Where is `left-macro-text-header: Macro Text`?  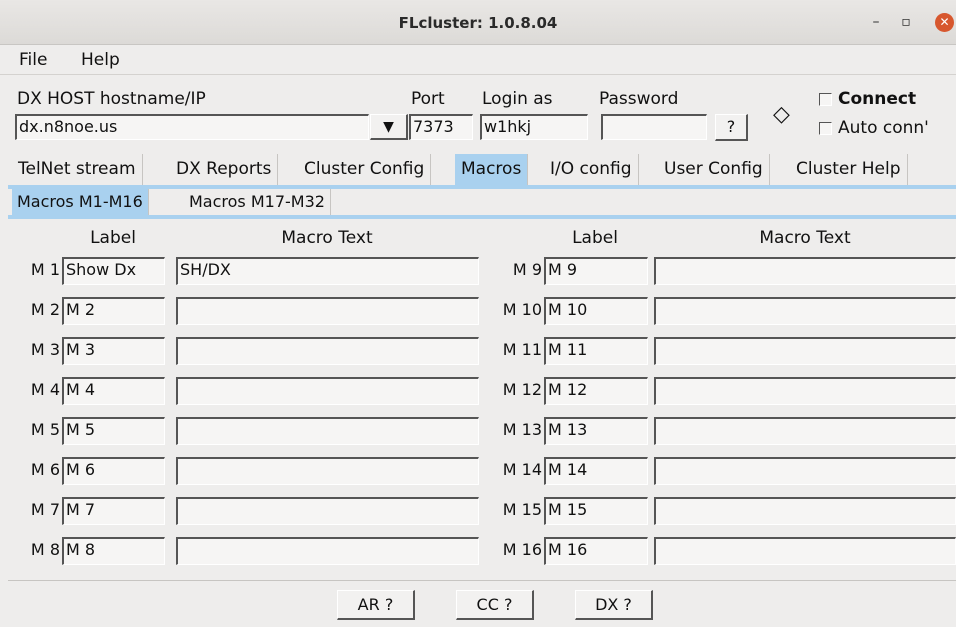 left-macro-text-header: Macro Text is located at coordinates (327, 238).